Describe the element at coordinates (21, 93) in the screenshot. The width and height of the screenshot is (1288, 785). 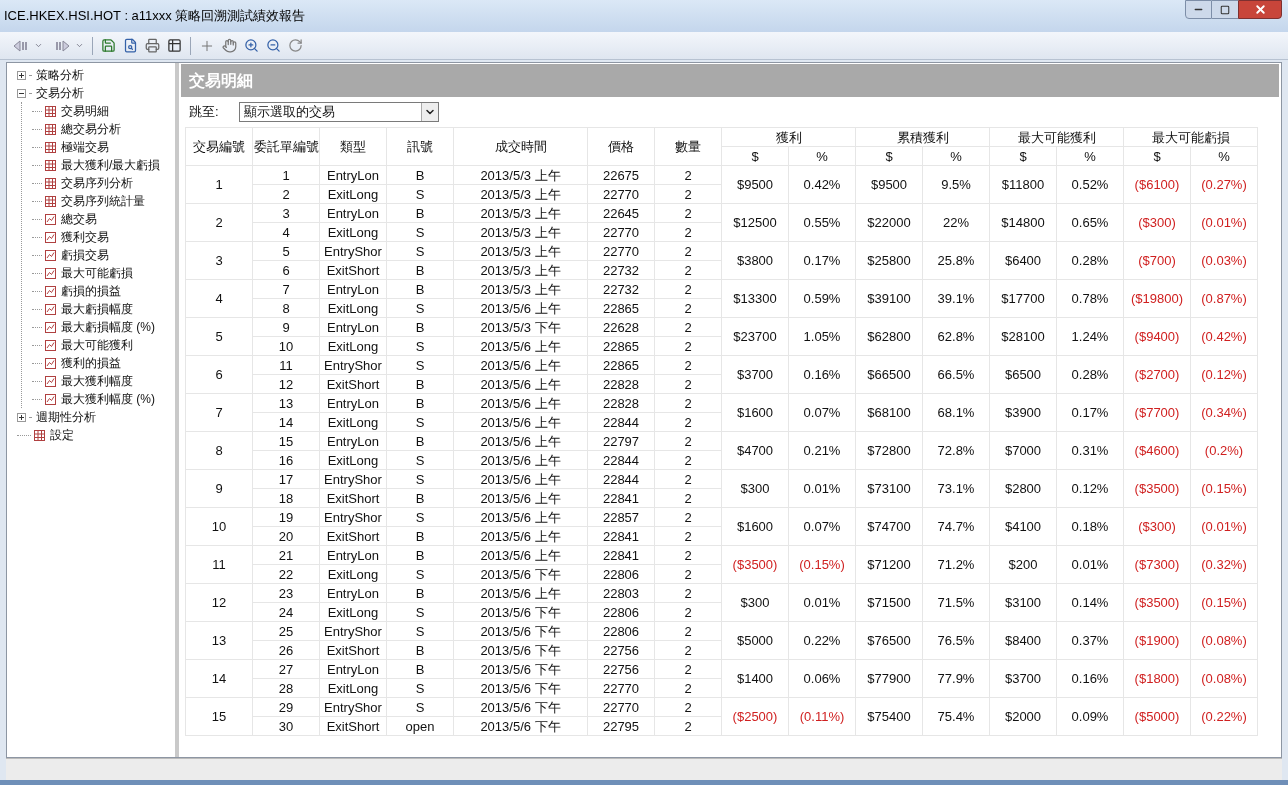
I see `collapse-icon` at that location.